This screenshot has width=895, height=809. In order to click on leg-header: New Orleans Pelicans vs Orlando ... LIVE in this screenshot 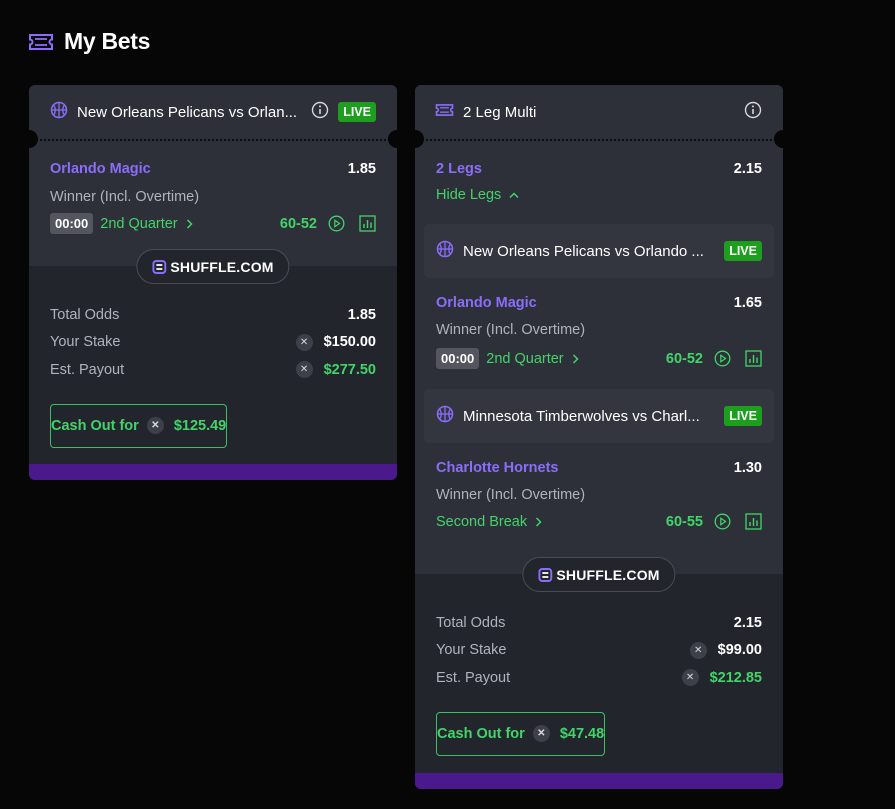, I will do `click(599, 251)`.